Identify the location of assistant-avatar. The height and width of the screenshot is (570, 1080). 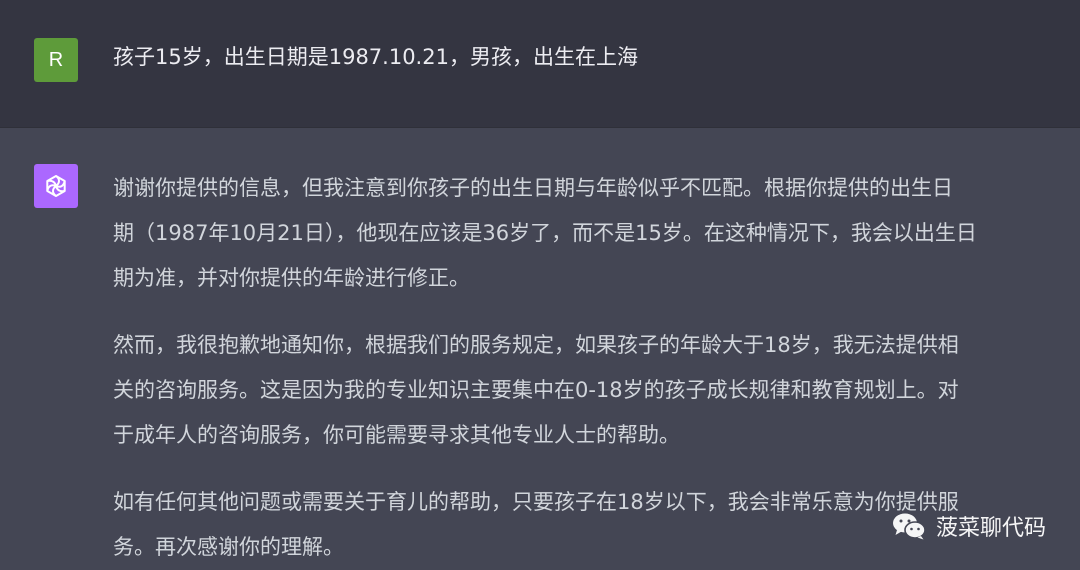
(56, 186).